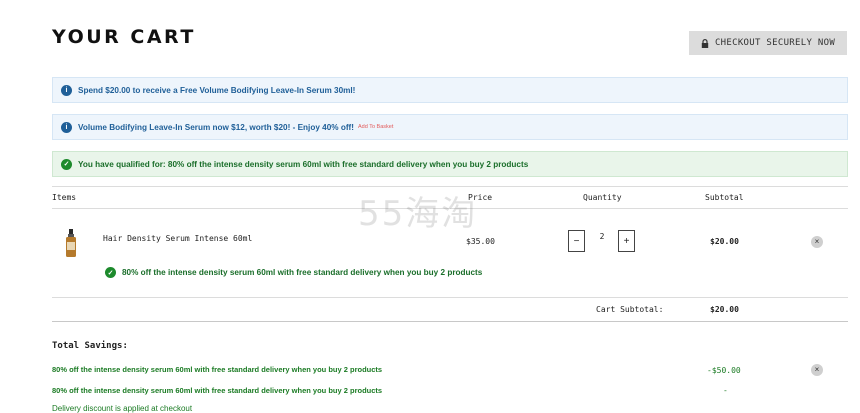 The image size is (860, 413). I want to click on col-header-items: Items, so click(64, 197).